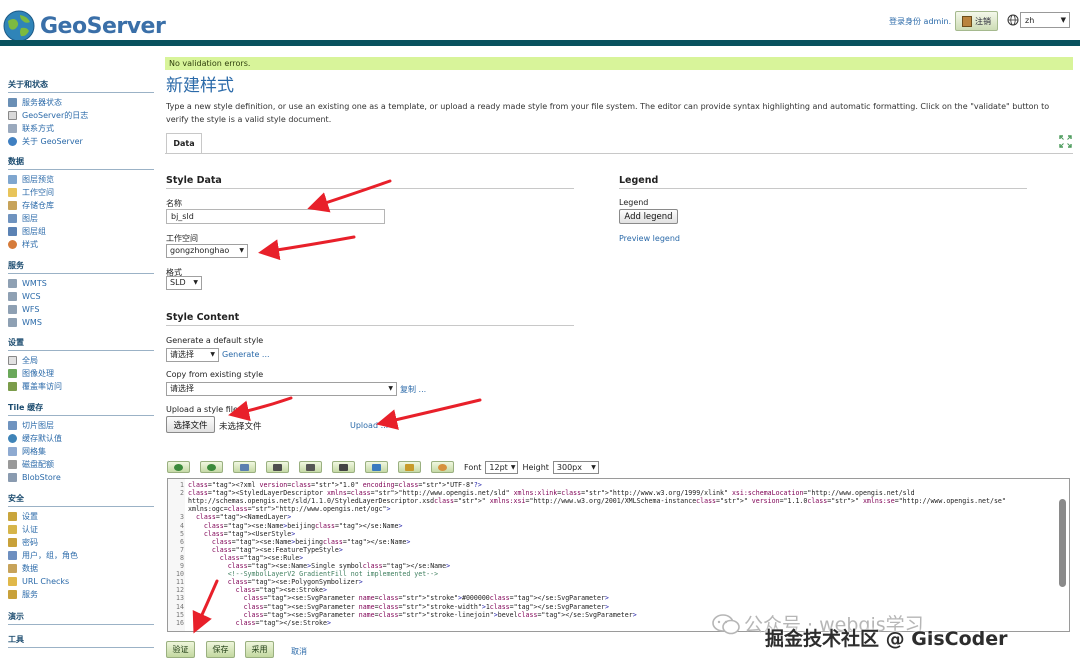 This screenshot has width=1080, height=669. What do you see at coordinates (81, 115) in the screenshot?
I see `sidebar-item-logs: GeoServer的日志` at bounding box center [81, 115].